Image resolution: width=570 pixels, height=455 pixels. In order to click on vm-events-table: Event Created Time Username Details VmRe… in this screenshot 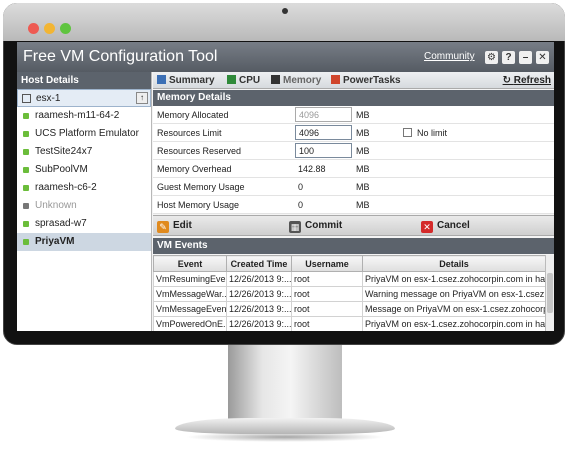, I will do `click(349, 293)`.